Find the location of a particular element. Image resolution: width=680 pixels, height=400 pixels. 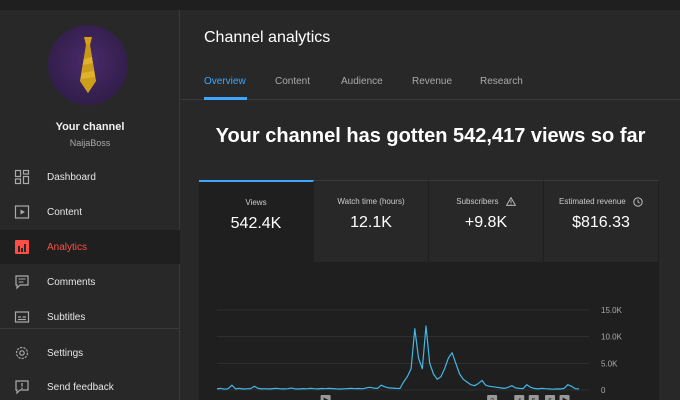

analytics-icon is located at coordinates (22, 247).